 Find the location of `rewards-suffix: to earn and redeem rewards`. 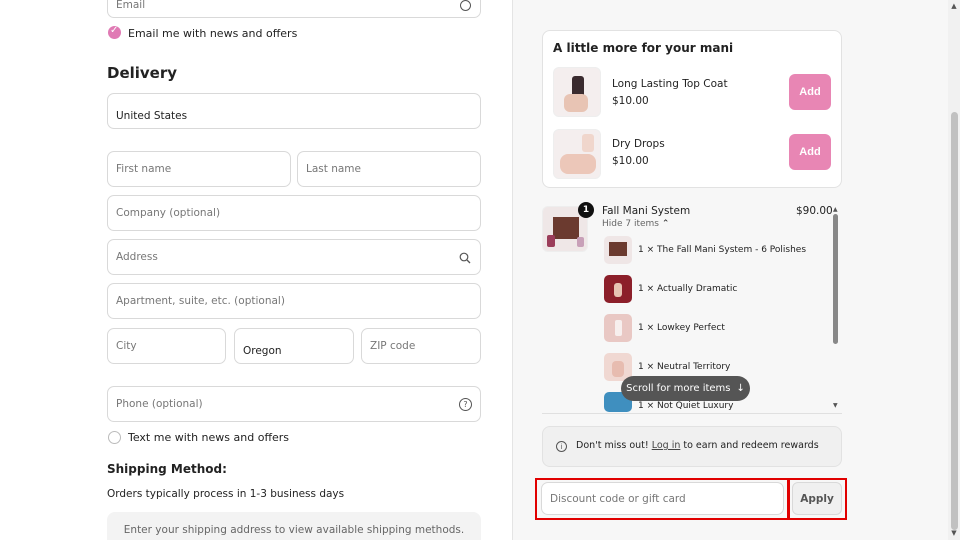

rewards-suffix: to earn and redeem rewards is located at coordinates (749, 445).